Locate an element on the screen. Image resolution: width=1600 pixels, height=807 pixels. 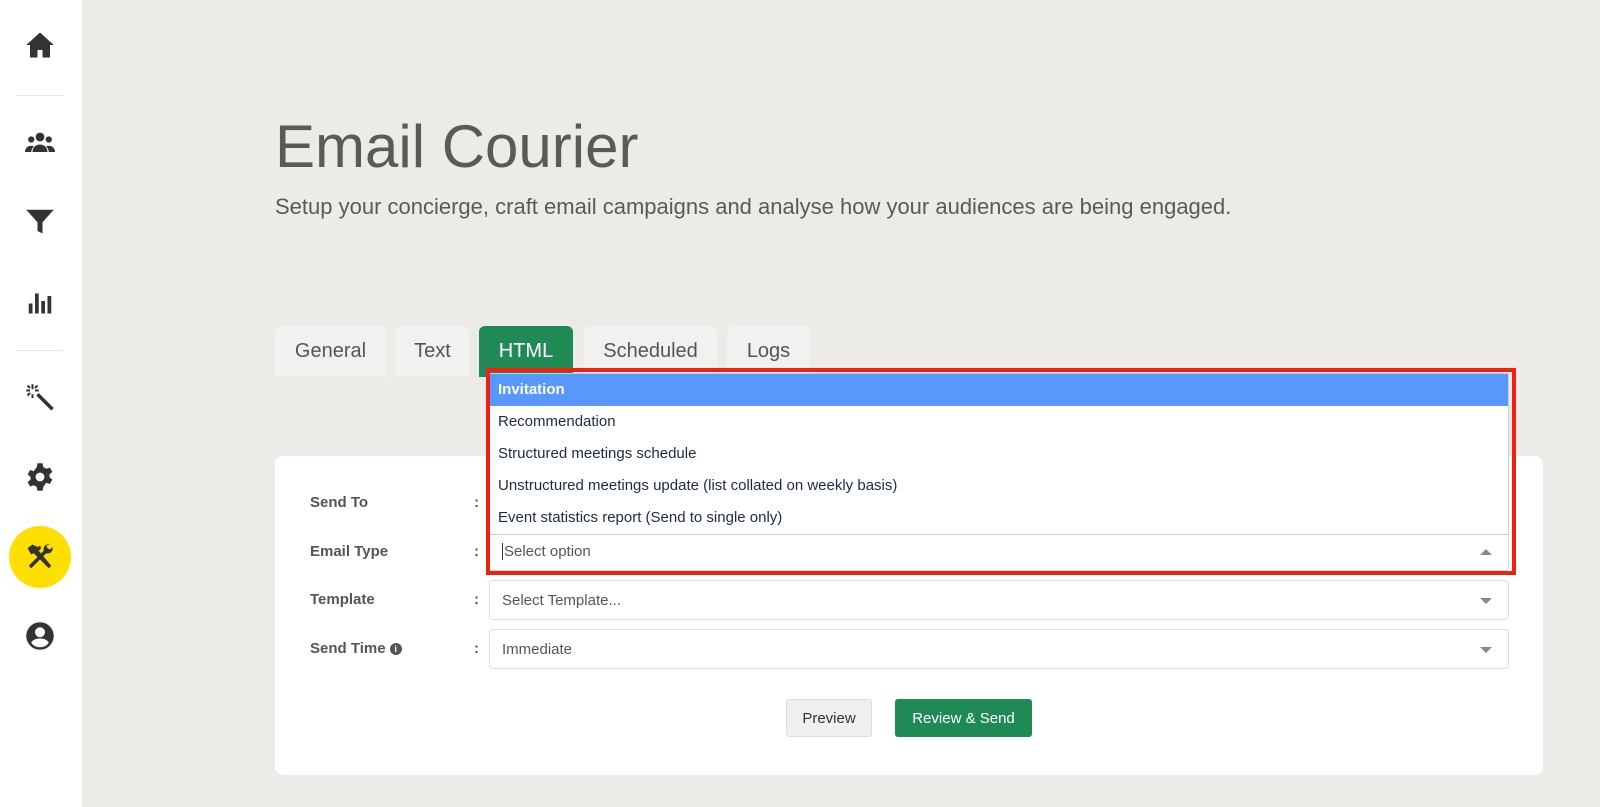
user-circle-icon is located at coordinates (40, 636).